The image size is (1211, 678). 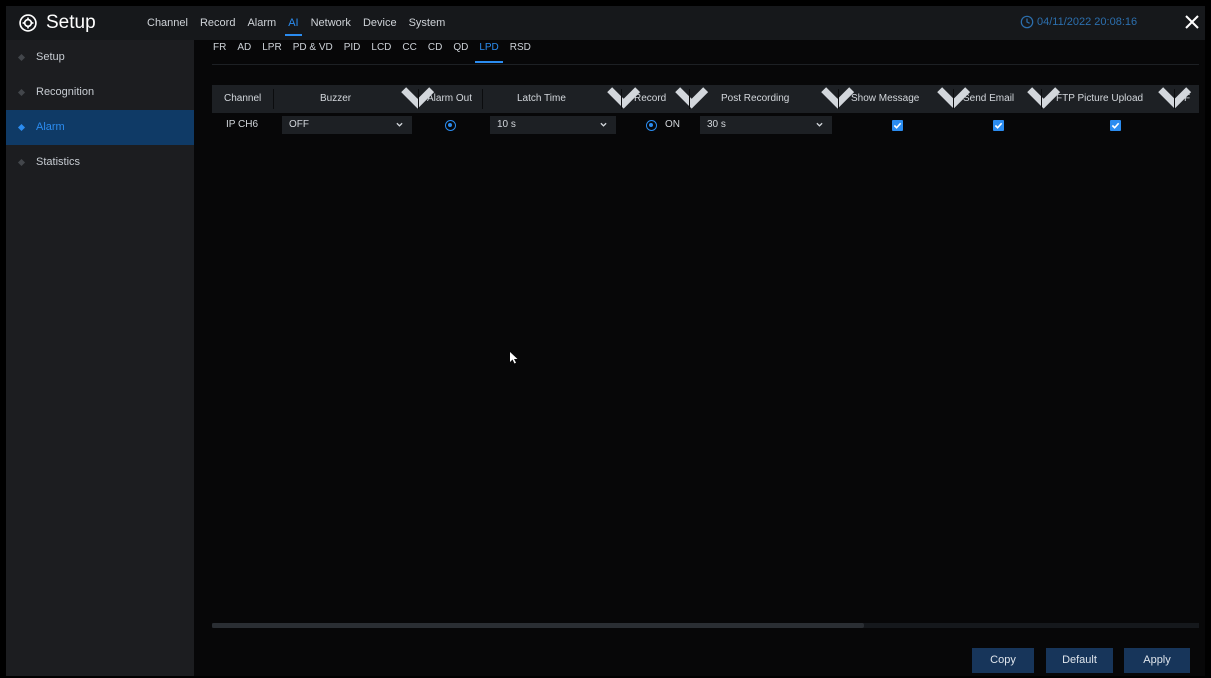 What do you see at coordinates (71, 22) in the screenshot?
I see `page-title: Setup` at bounding box center [71, 22].